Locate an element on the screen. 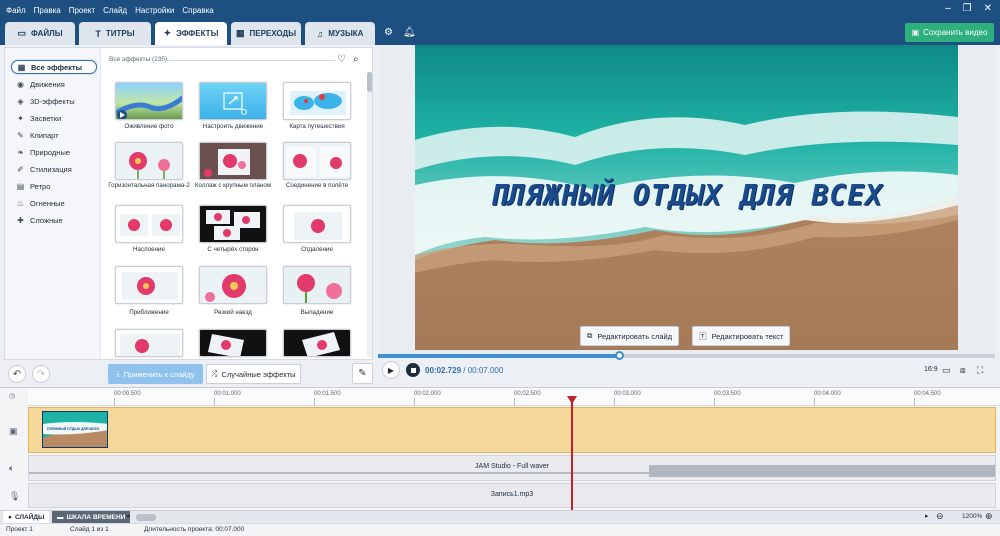  fullscreen-icon: ⛶ is located at coordinates (980, 370).